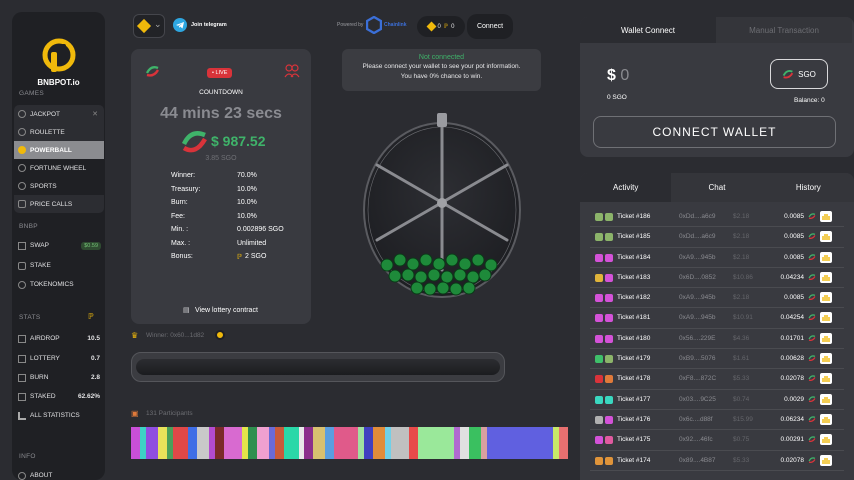  What do you see at coordinates (59, 473) in the screenshot?
I see `sidebar-item-about: ABOUT` at bounding box center [59, 473].